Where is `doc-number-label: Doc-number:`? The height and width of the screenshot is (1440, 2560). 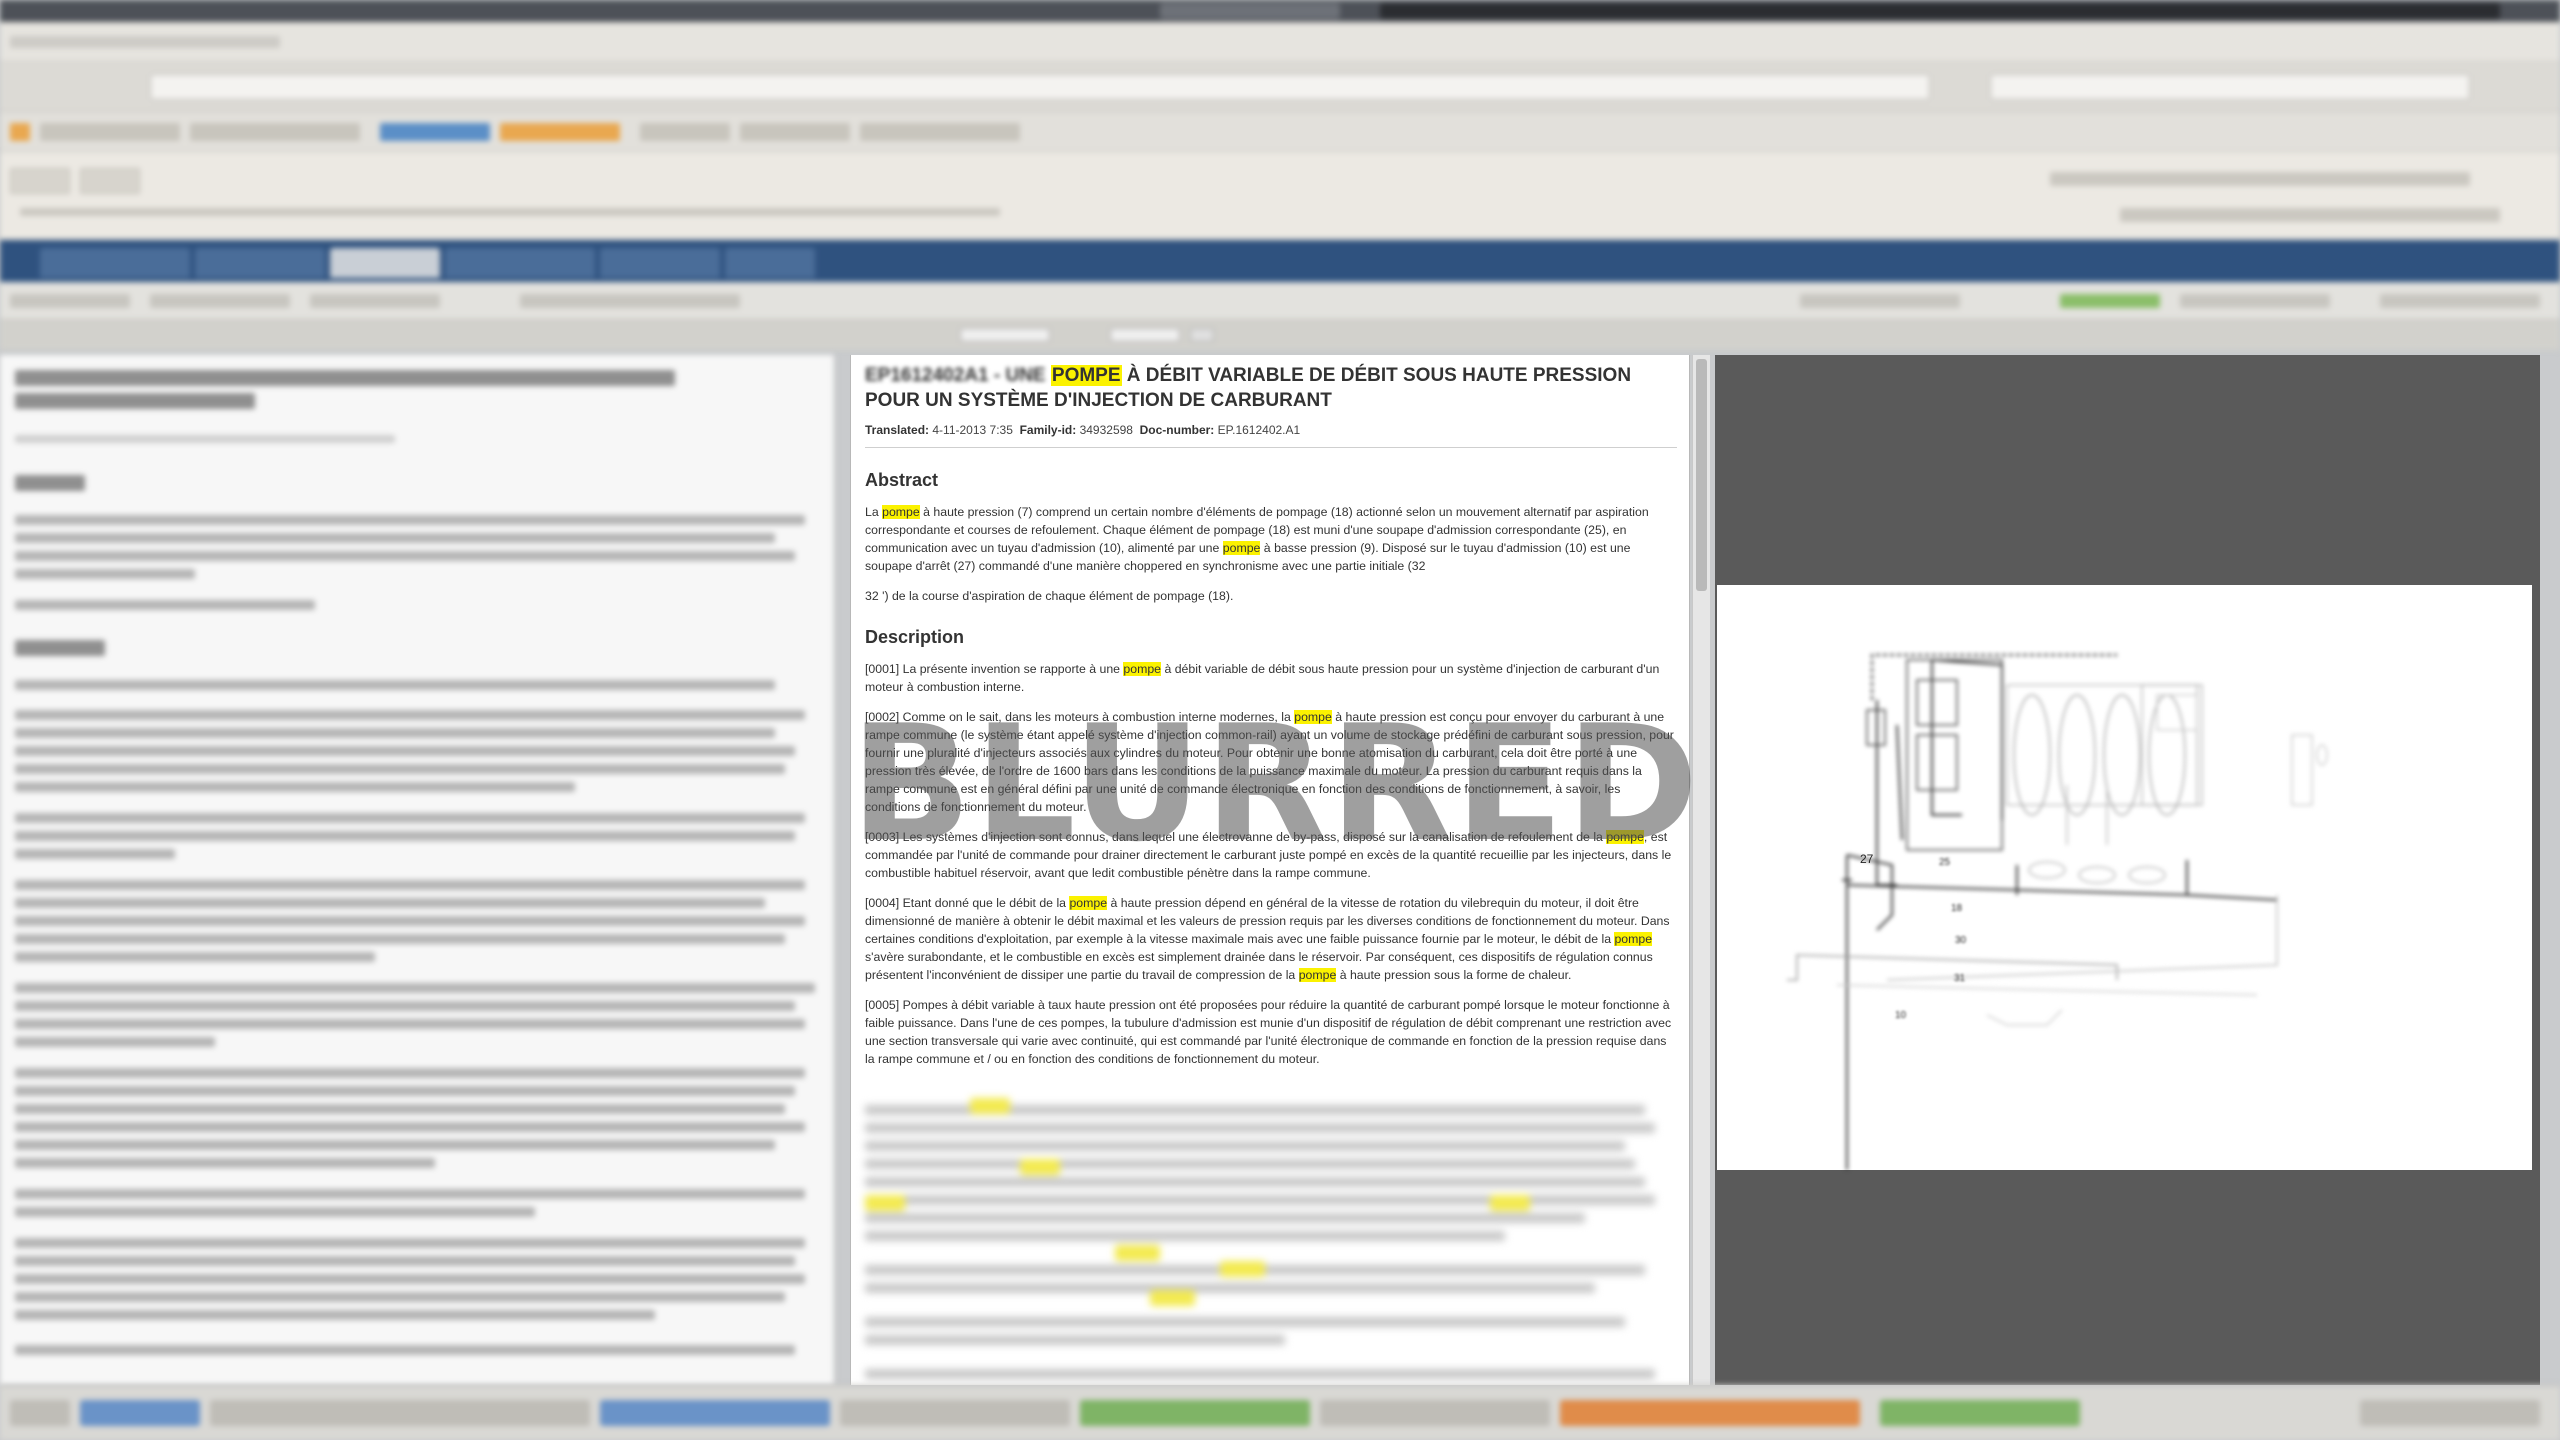 doc-number-label: Doc-number: is located at coordinates (1177, 430).